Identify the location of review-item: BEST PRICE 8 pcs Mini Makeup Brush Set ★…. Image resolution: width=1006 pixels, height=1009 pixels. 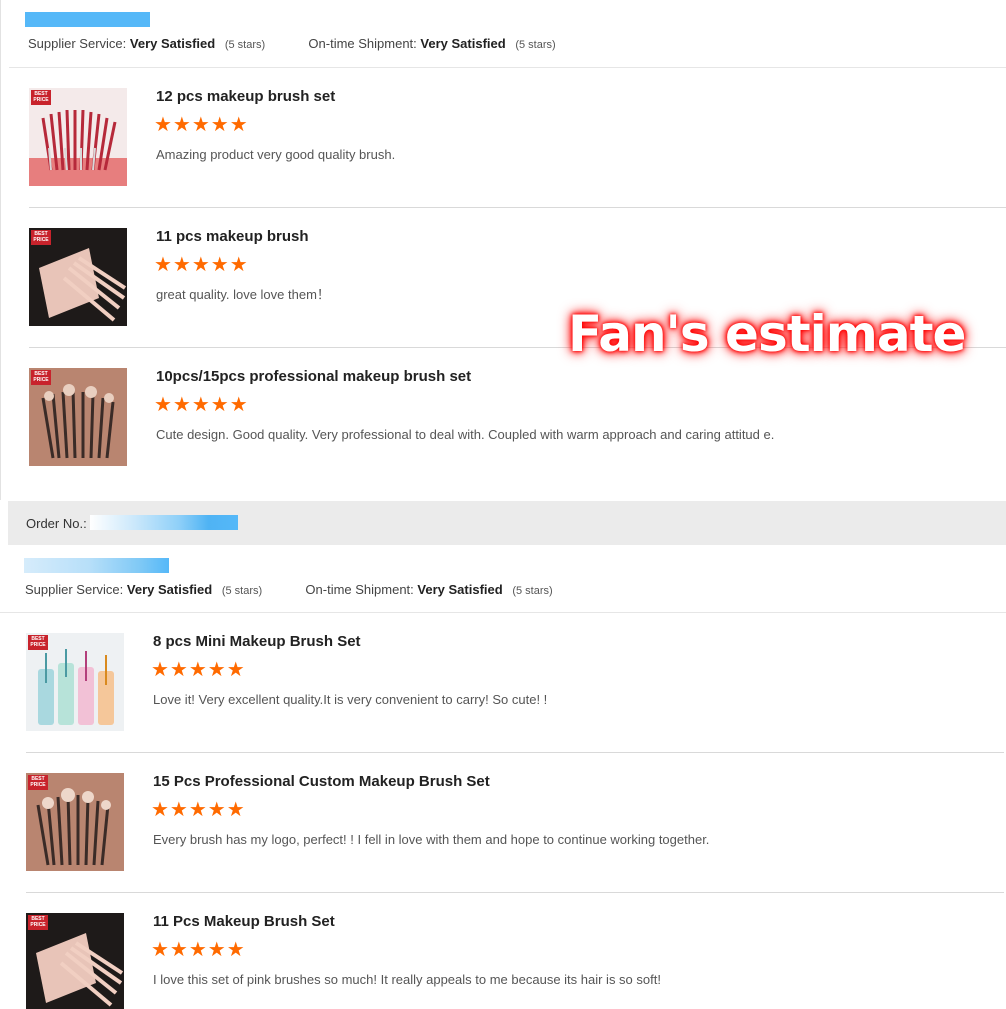
(502, 693).